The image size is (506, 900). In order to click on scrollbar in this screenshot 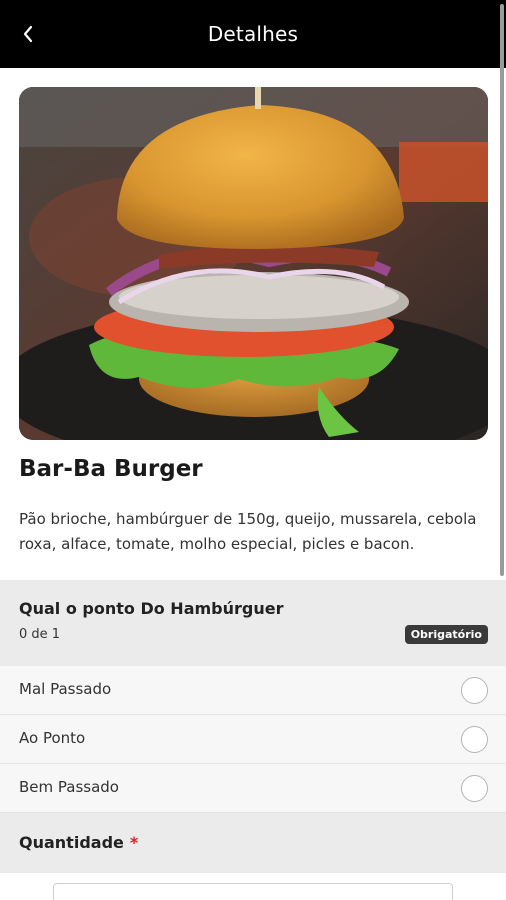, I will do `click(502, 290)`.